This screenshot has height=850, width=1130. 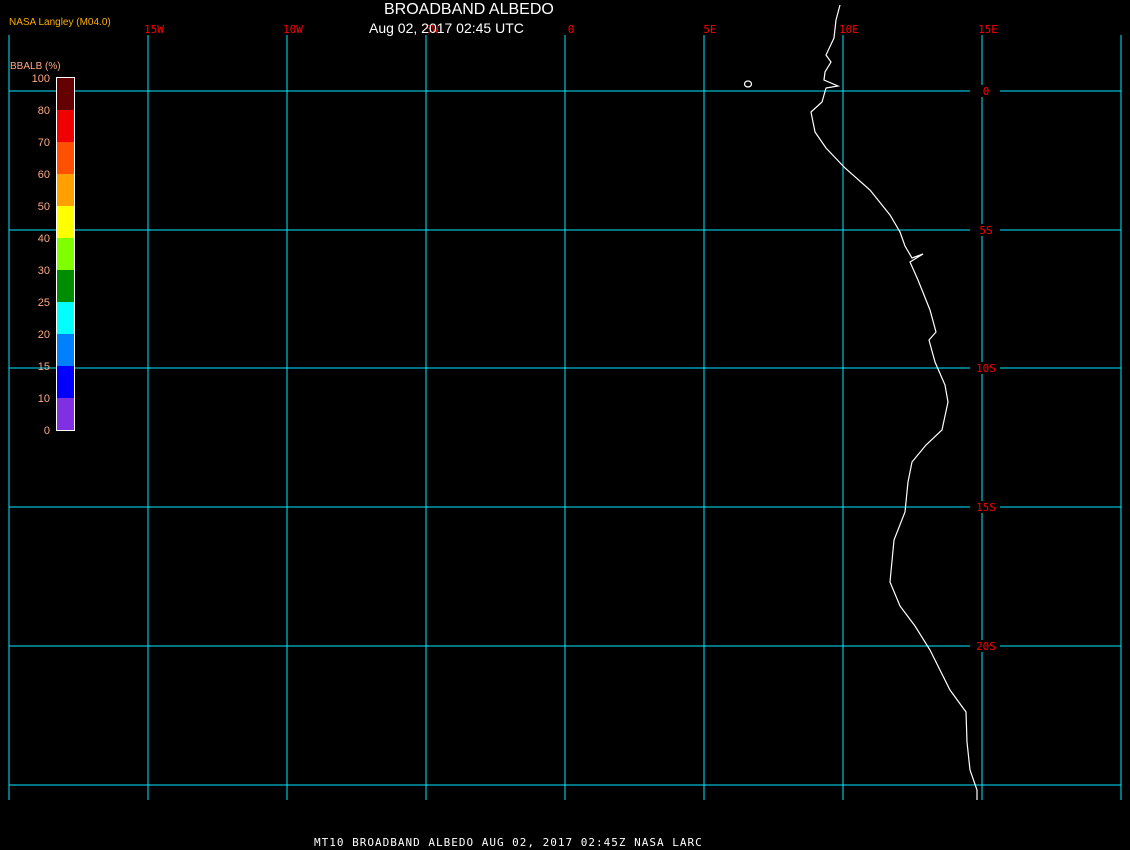 What do you see at coordinates (47, 431) in the screenshot?
I see `colorbar-tick-label: 0` at bounding box center [47, 431].